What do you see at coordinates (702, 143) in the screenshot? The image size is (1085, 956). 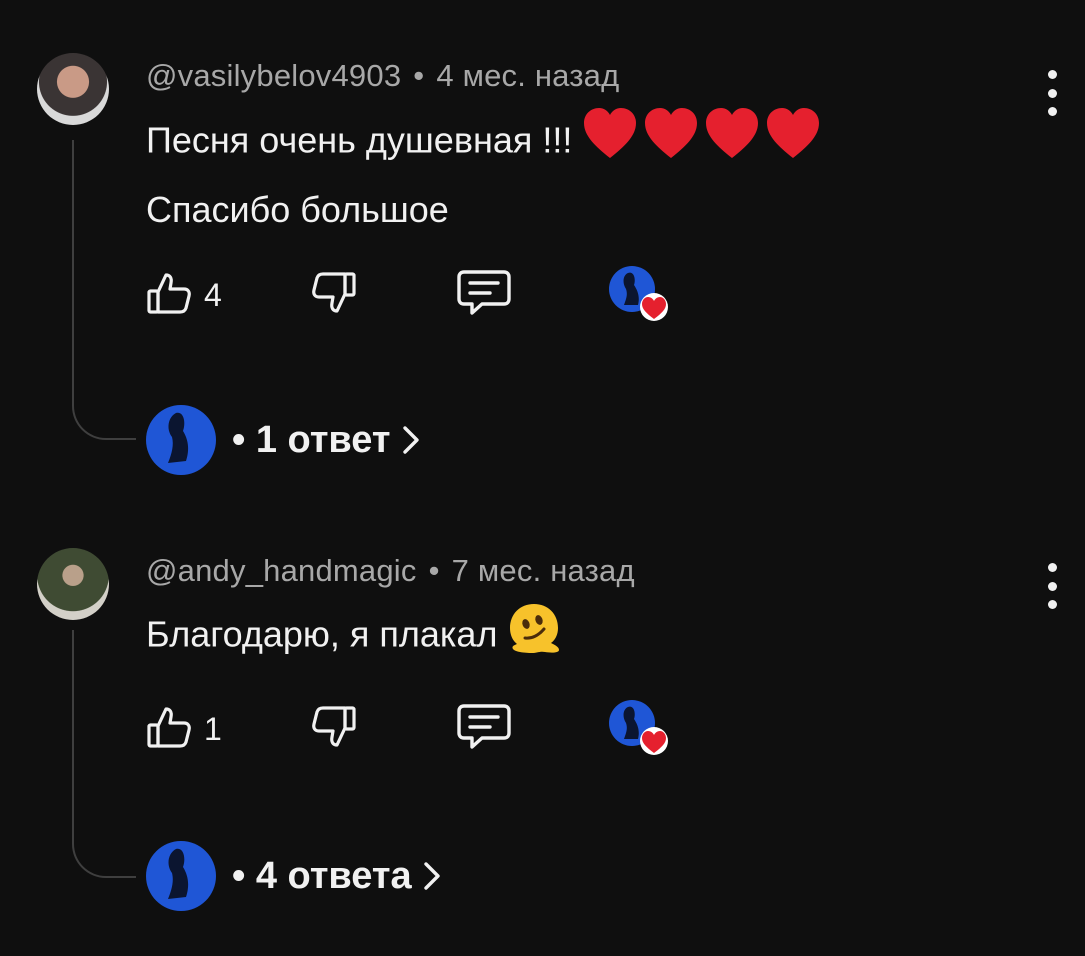 I see `heart-emoji-icon` at bounding box center [702, 143].